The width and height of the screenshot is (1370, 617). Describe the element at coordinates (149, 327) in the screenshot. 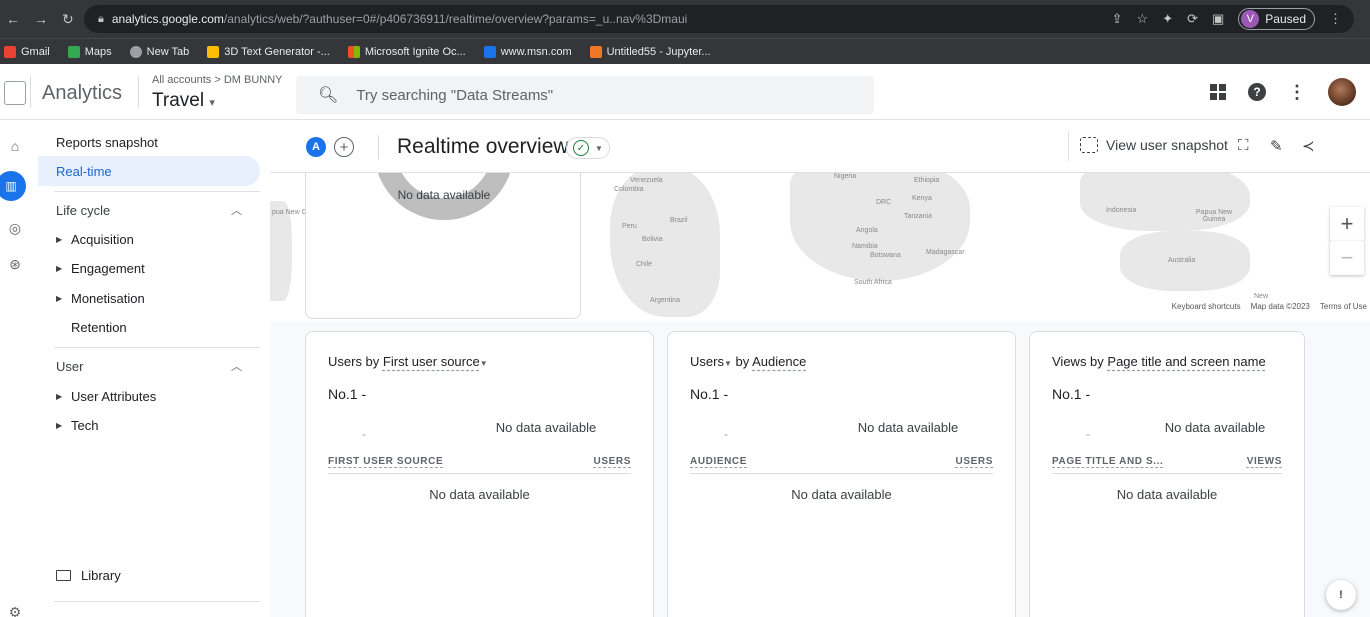

I see `sidebar-item-retention: Retention` at that location.